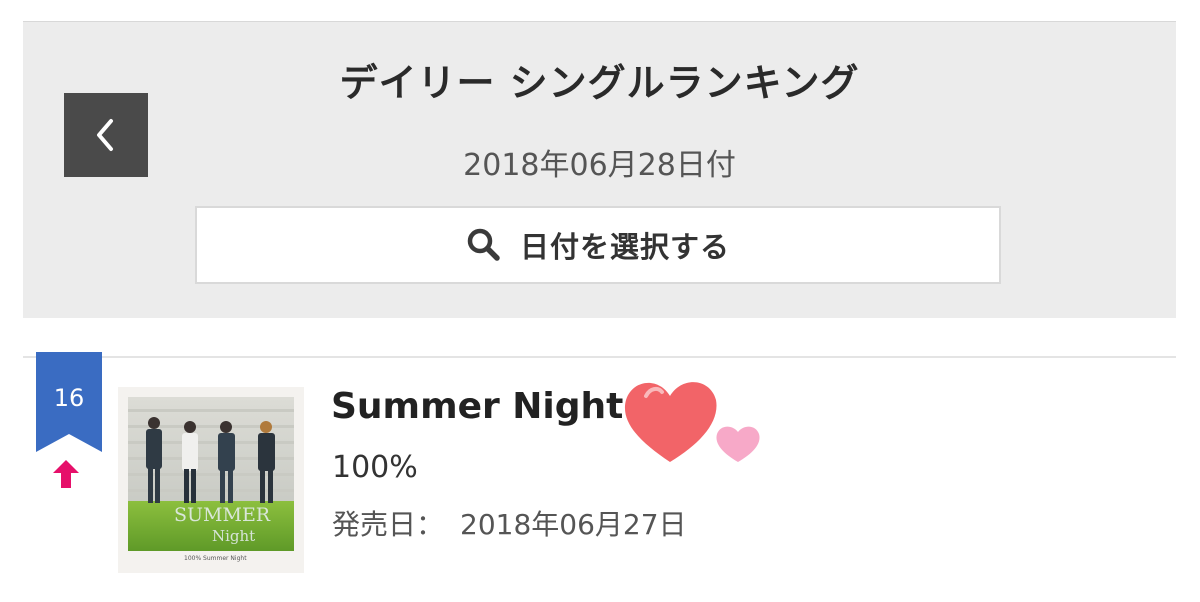  Describe the element at coordinates (215, 558) in the screenshot. I see `cover-caption: 100% Summer Night` at that location.